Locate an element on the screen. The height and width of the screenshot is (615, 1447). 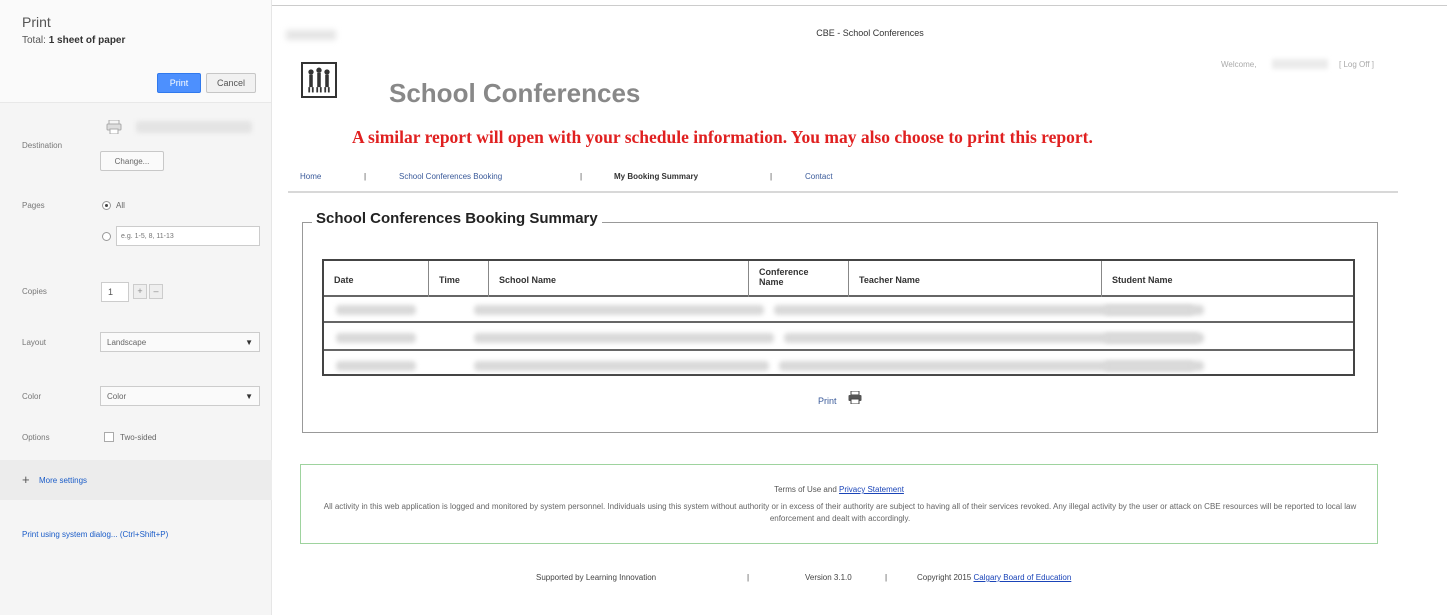
destination-name is located at coordinates (194, 127).